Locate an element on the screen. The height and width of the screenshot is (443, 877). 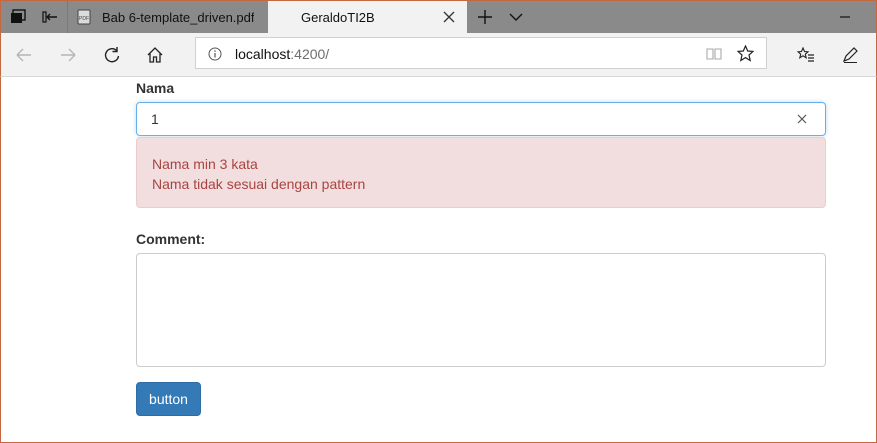
url-port-path: :4200/ is located at coordinates (310, 54).